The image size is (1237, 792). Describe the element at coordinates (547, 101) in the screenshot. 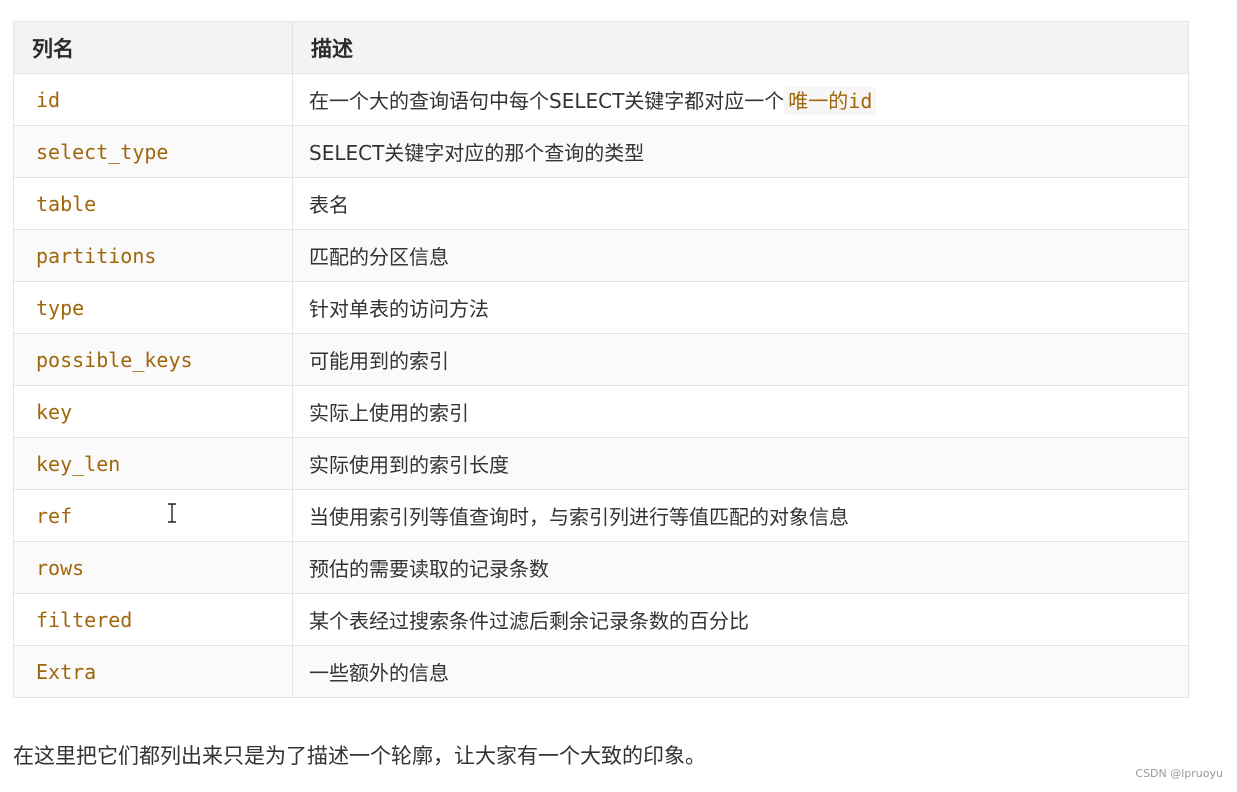

I see `description-text: 在一个大的查询语句中每个SELECT关键字都对应一个` at that location.